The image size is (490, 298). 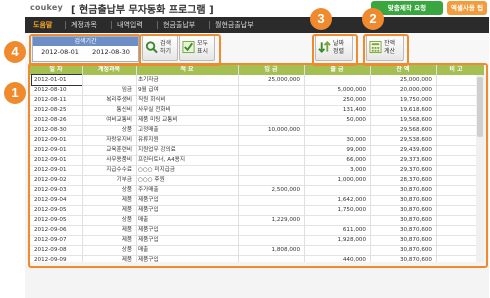 I want to click on callout-balance-button, so click(x=386, y=50).